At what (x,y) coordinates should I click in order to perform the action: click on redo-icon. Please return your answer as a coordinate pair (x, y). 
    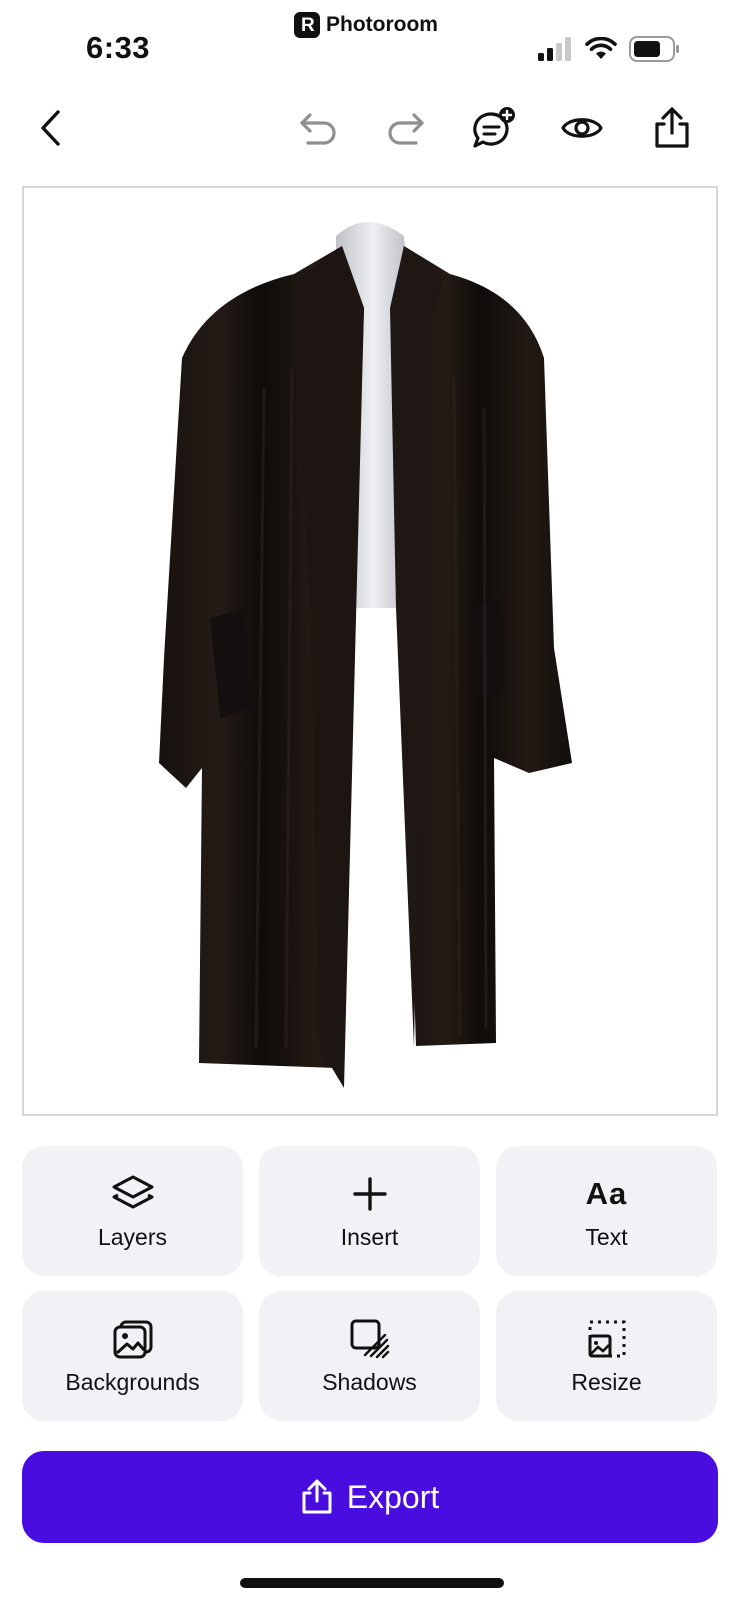
    Looking at the image, I should click on (406, 129).